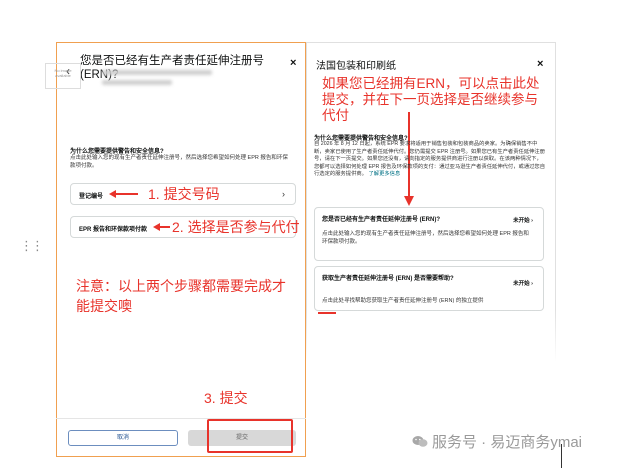 This screenshot has height=468, width=626. I want to click on text-cursor-line, so click(561, 456).